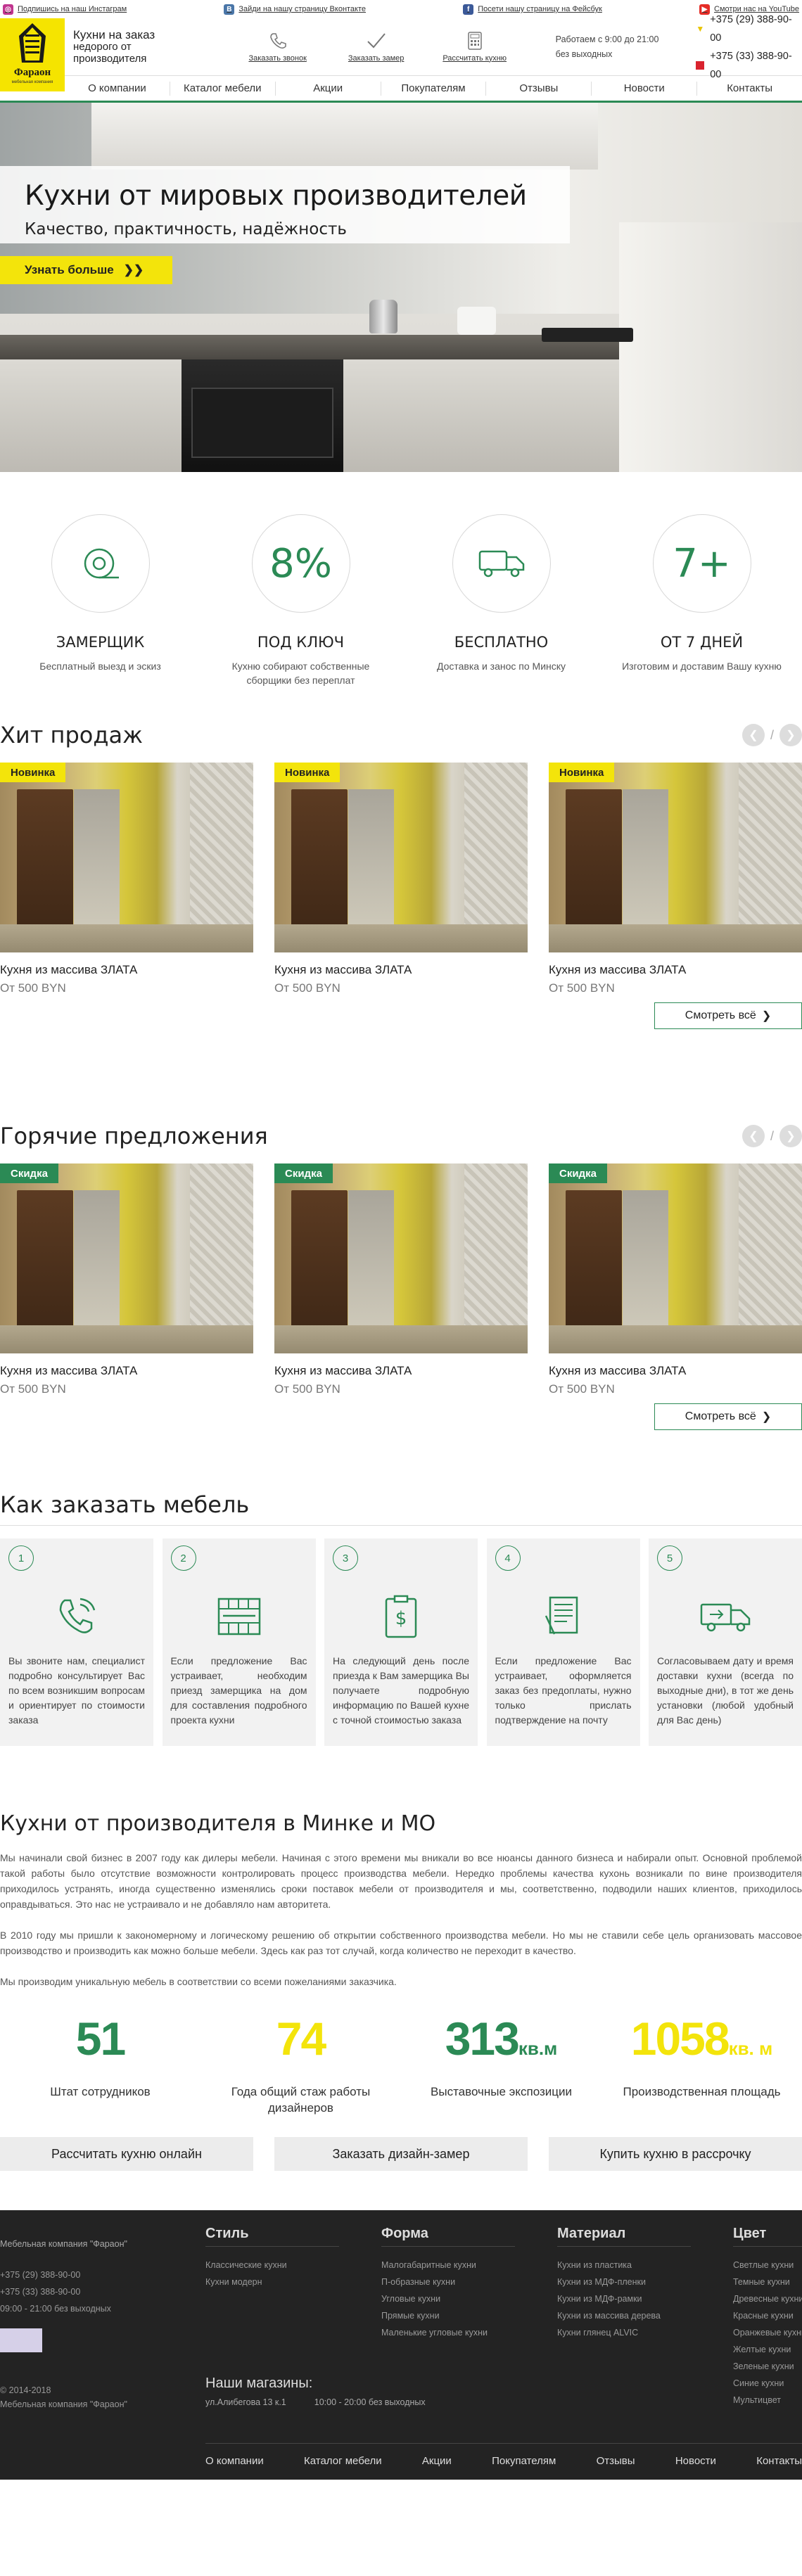 Image resolution: width=802 pixels, height=2576 pixels. What do you see at coordinates (749, 88) in the screenshot?
I see `nav-item-contacts: Контакты` at bounding box center [749, 88].